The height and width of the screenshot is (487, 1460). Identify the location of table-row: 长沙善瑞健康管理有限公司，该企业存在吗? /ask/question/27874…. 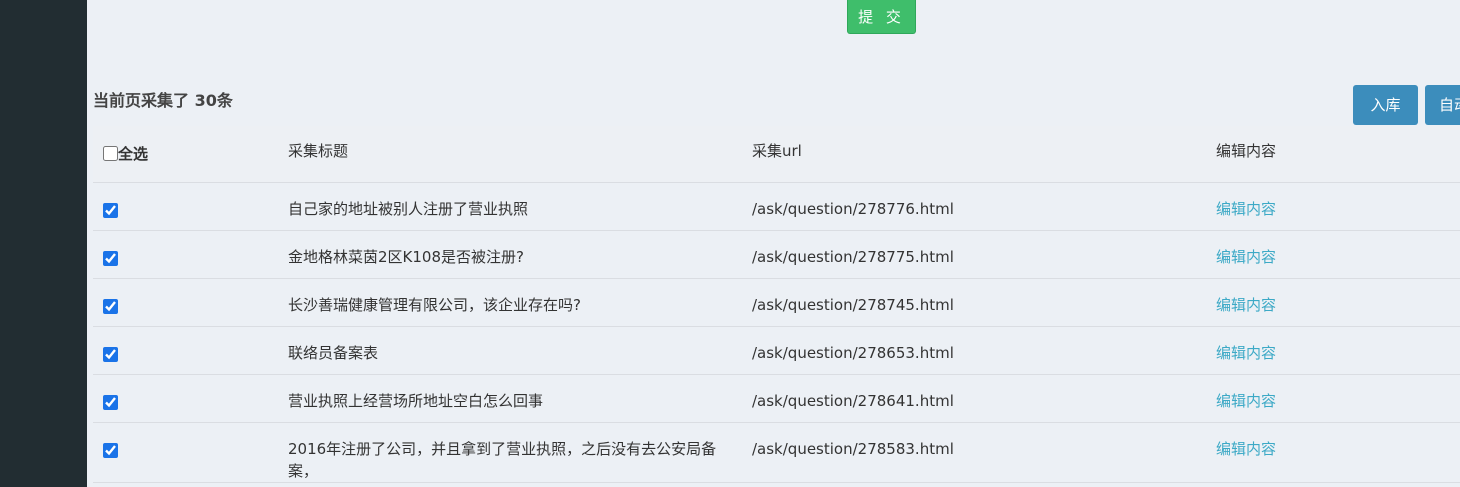
(776, 302).